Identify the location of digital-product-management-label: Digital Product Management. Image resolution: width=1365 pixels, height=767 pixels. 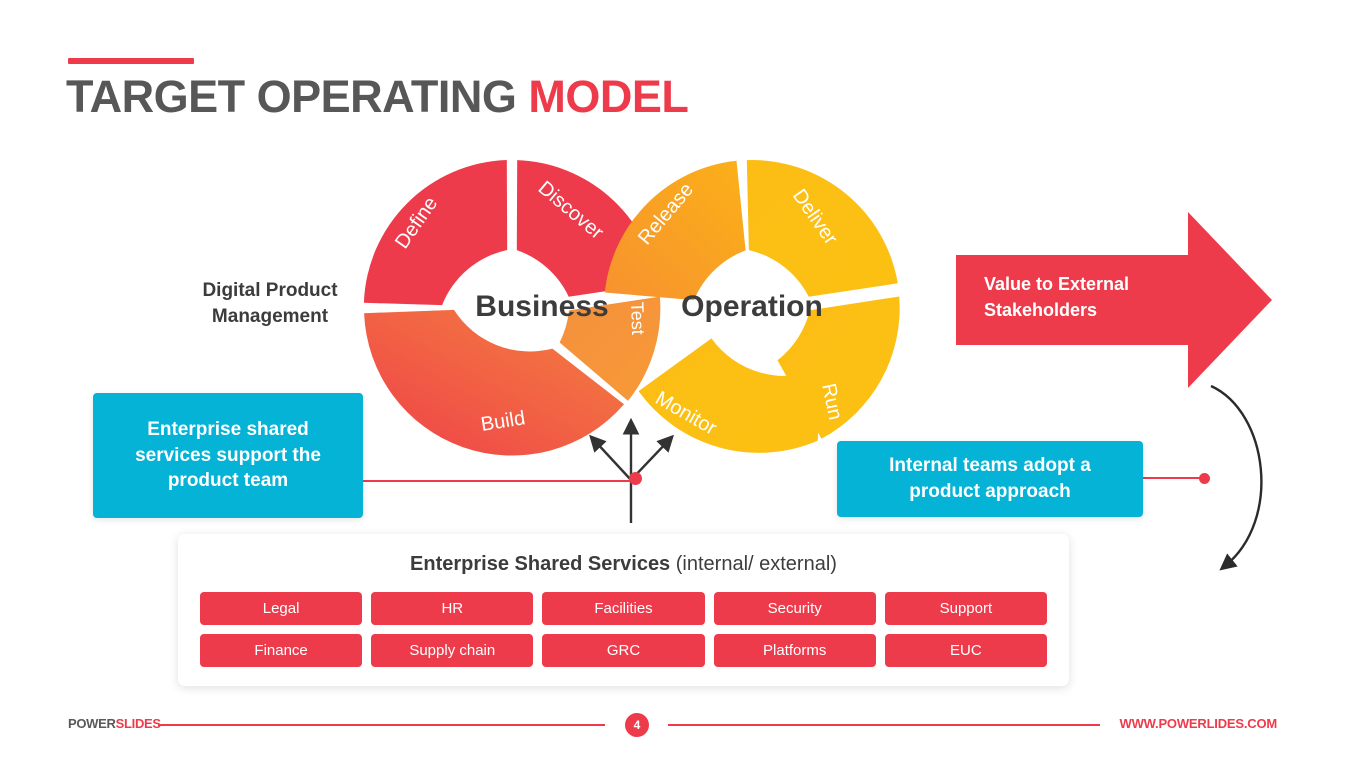
(270, 303).